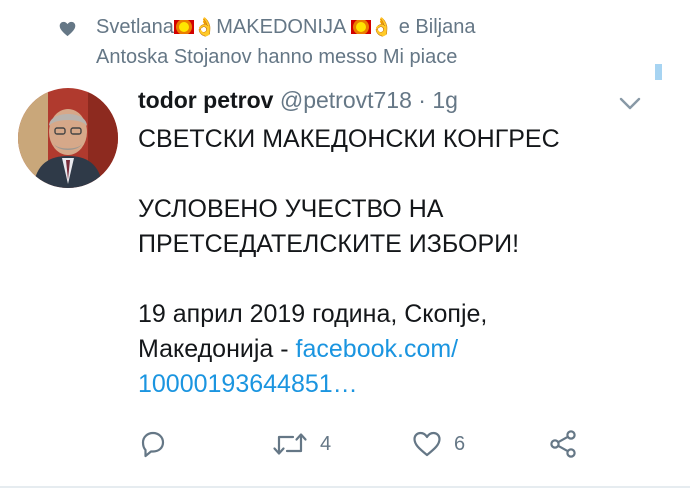 The width and height of the screenshot is (690, 488). I want to click on tweet-header: todor petrov @petrovt718 · 1g, so click(298, 100).